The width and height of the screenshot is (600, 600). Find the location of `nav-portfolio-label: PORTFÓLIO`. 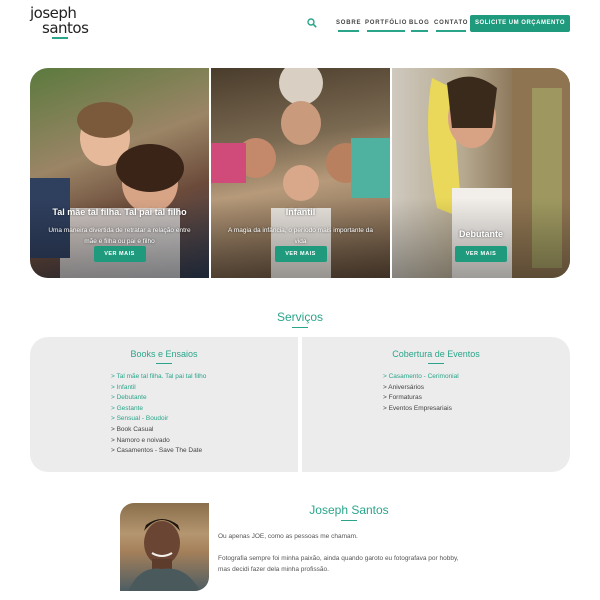

nav-portfolio-label: PORTFÓLIO is located at coordinates (386, 23).